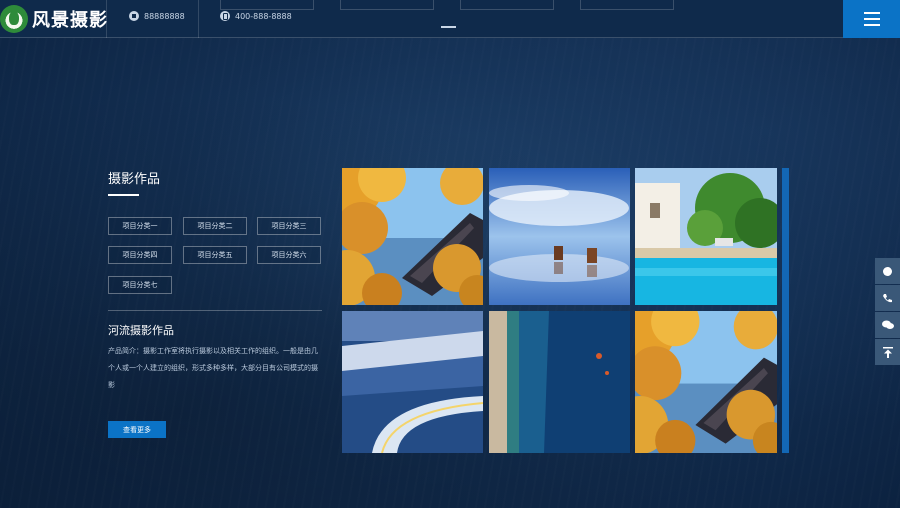  Describe the element at coordinates (14, 19) in the screenshot. I see `logo-icon` at that location.